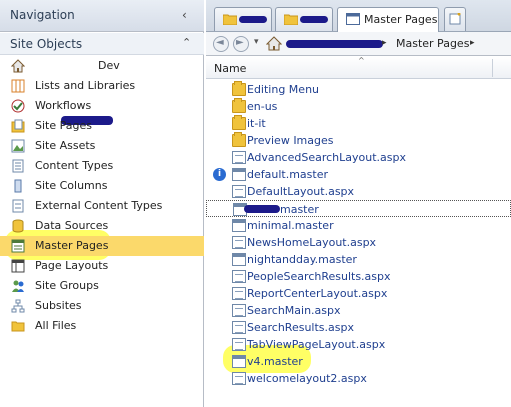 The image size is (511, 407). I want to click on site-objects-title: Site Objects, so click(46, 44).